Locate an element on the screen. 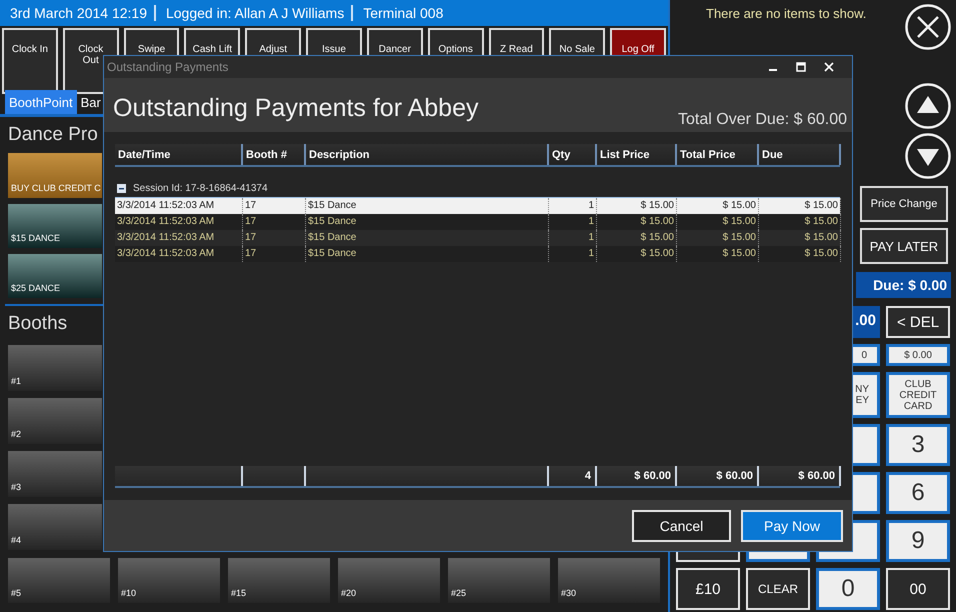  due-amount: Due: $ 0.00 is located at coordinates (903, 285).